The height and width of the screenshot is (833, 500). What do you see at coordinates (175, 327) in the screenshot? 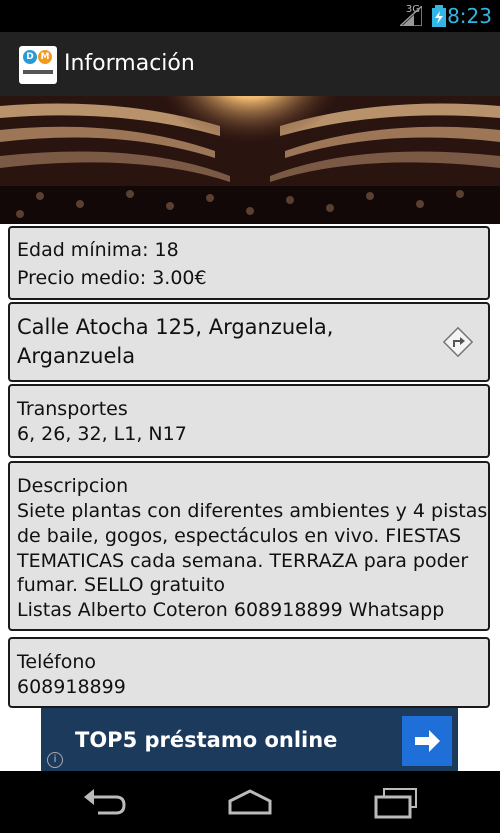
I see `address-line-1: Calle Atocha 125, Arganzuela,` at bounding box center [175, 327].